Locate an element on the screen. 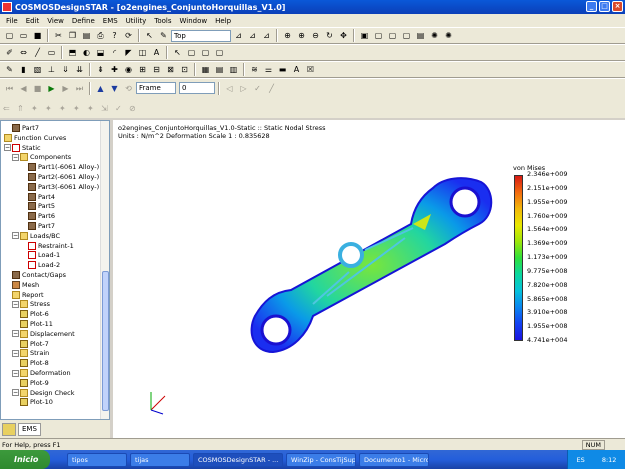 The width and height of the screenshot is (625, 469). tree-scrollbar is located at coordinates (104, 270).